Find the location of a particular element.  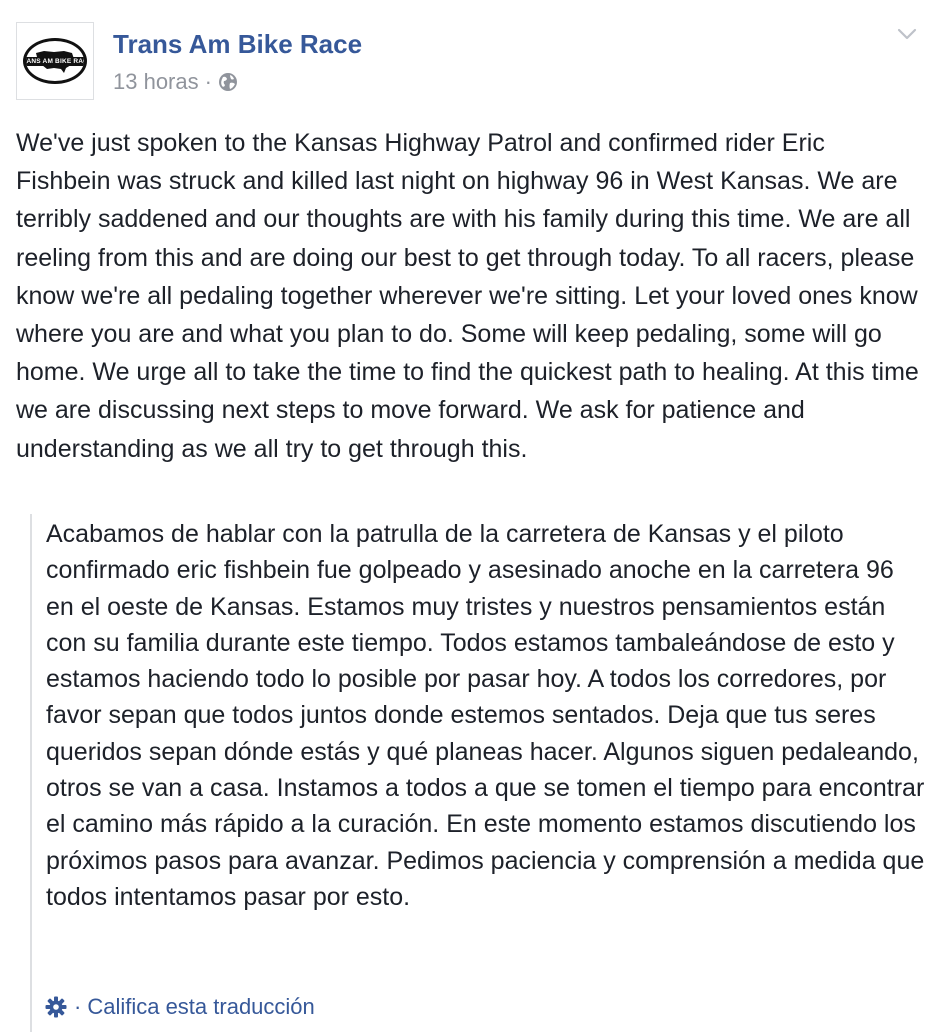

trans-am-logo: TRANS AM BIKE RACE is located at coordinates (55, 61).